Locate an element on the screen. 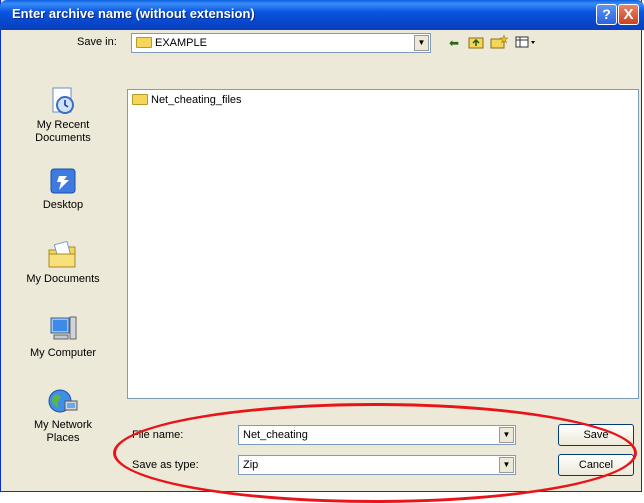  new-folder-icon is located at coordinates (499, 42).